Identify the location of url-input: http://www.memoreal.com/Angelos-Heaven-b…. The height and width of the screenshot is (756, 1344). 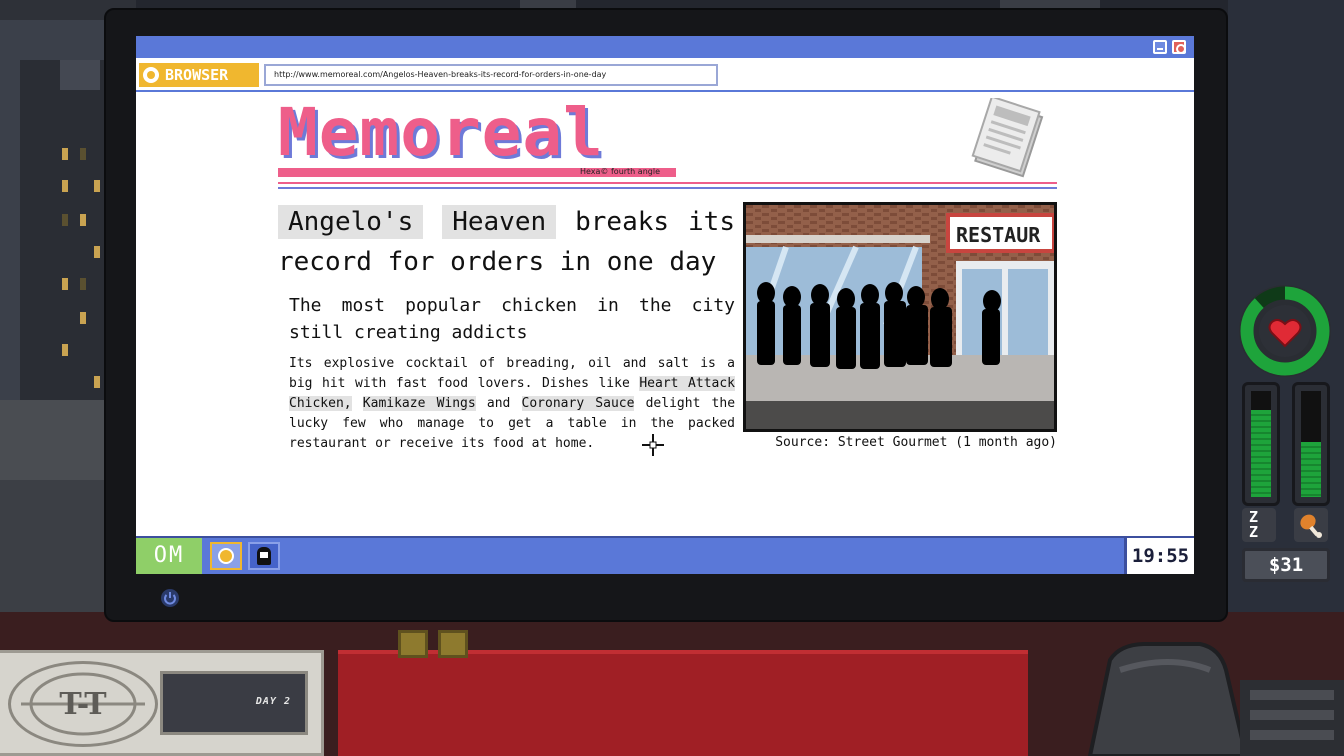
(491, 75).